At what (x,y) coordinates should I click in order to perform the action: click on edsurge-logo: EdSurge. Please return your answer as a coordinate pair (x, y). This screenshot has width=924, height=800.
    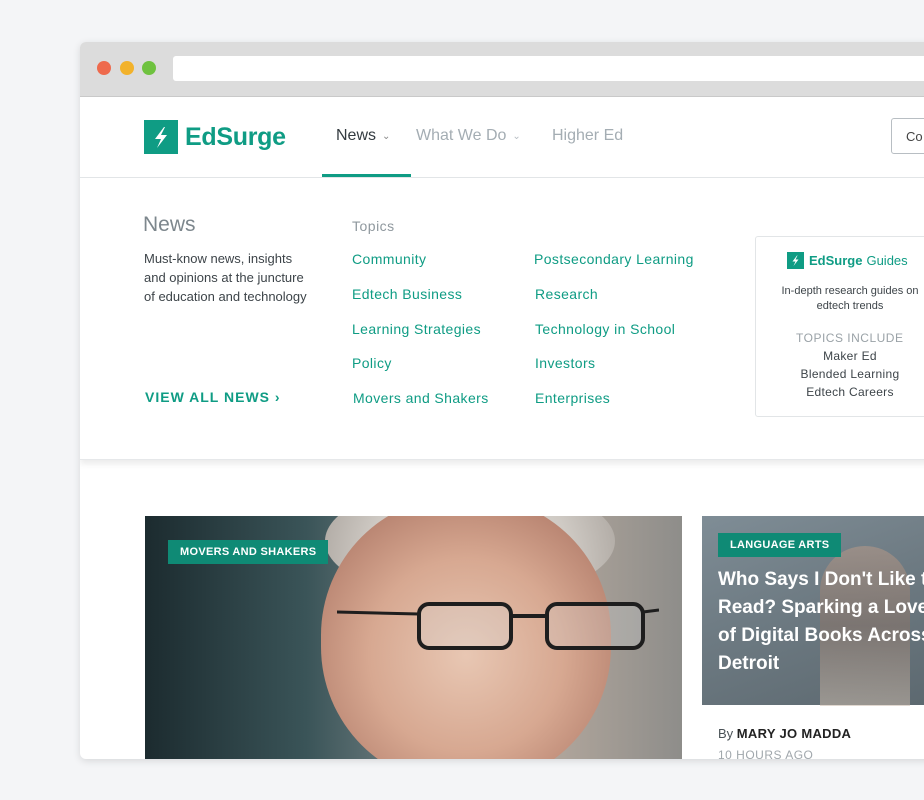
    Looking at the image, I should click on (215, 137).